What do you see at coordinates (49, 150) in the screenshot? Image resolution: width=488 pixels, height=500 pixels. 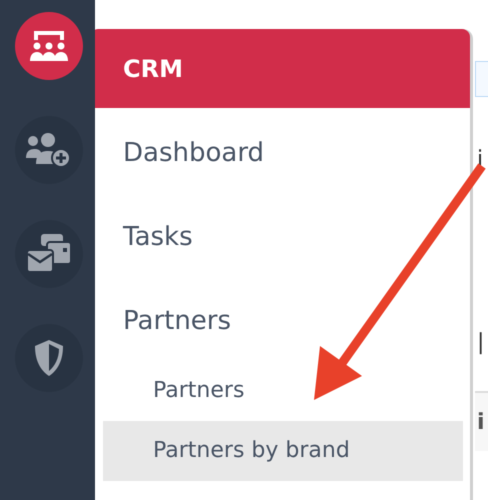 I see `add-user-icon` at bounding box center [49, 150].